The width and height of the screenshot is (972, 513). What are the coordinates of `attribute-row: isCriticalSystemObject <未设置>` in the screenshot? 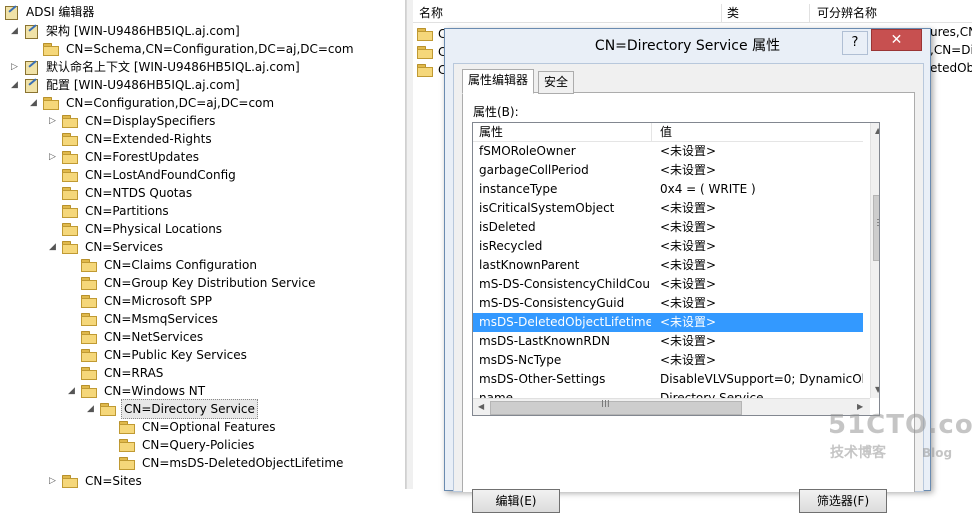 It's located at (668, 208).